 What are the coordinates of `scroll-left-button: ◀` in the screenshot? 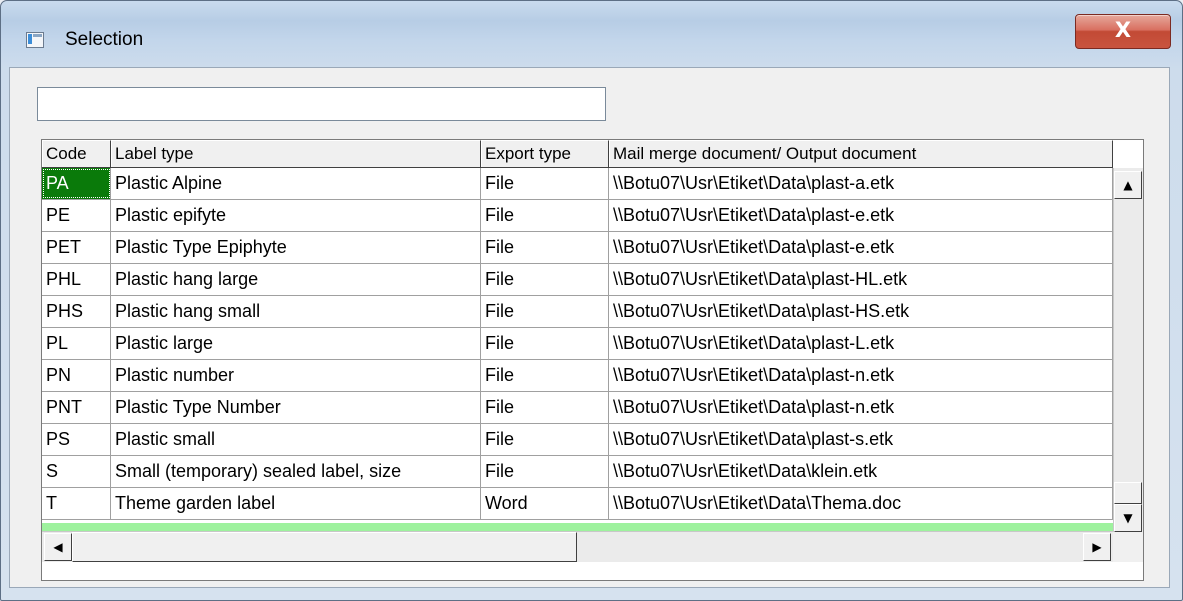 It's located at (58, 547).